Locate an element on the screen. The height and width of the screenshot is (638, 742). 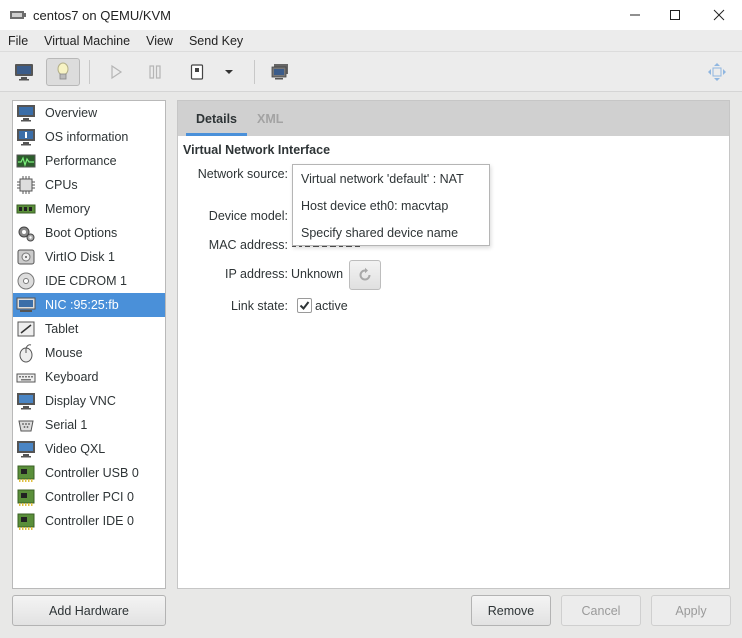
sidebar-item: OS information is located at coordinates (89, 137).